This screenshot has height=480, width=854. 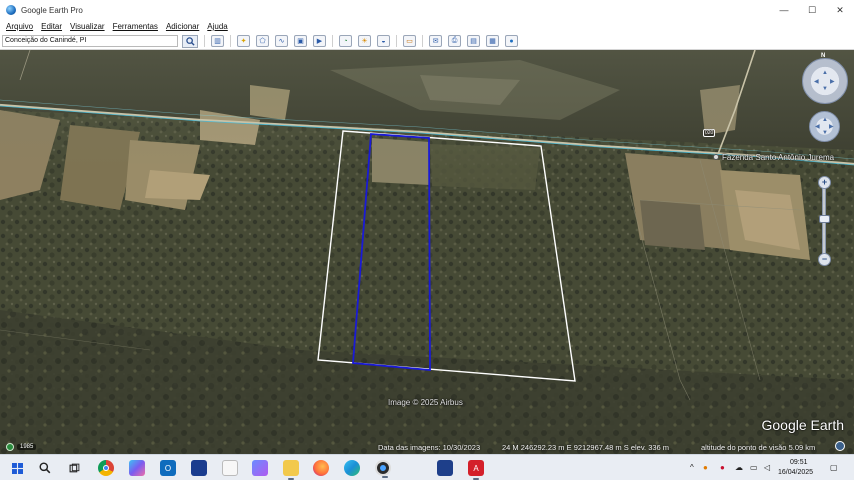 What do you see at coordinates (824, 182) in the screenshot?
I see `zoom-in-button: +` at bounding box center [824, 182].